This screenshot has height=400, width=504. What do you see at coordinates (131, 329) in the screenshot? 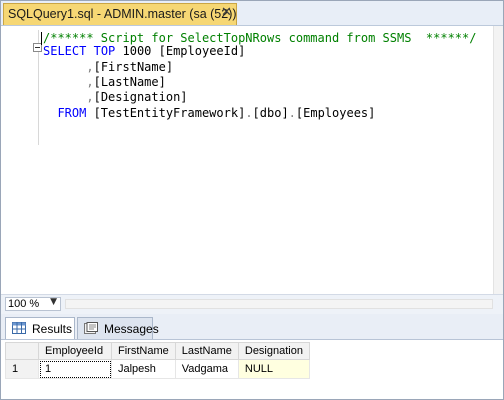
I see `tab-messages-label: Messages` at bounding box center [131, 329].